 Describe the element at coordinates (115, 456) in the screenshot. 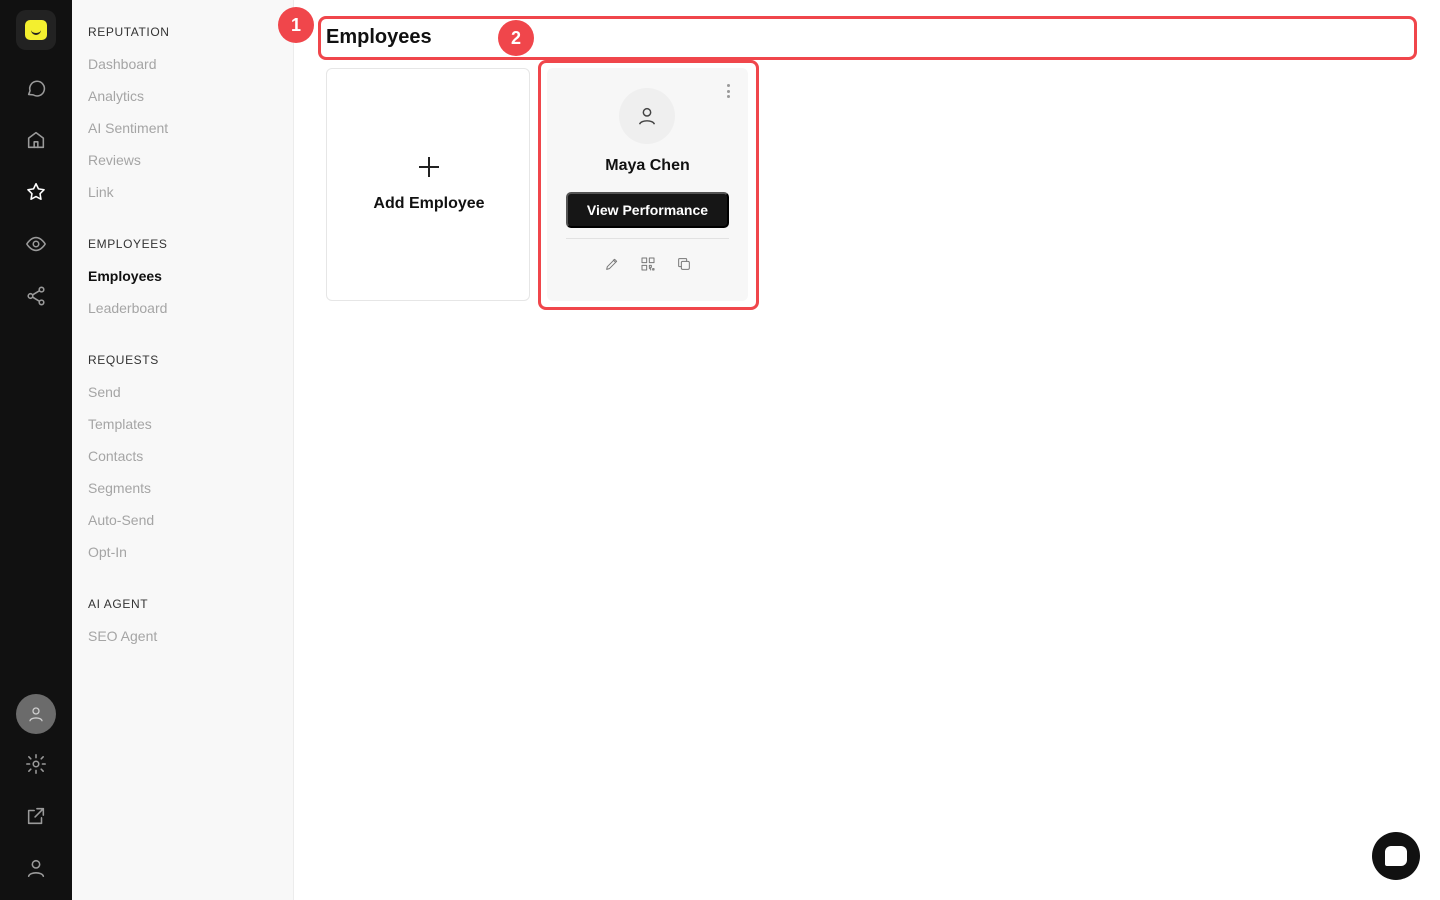

I see `sidebar-item-contacts: Contacts` at that location.